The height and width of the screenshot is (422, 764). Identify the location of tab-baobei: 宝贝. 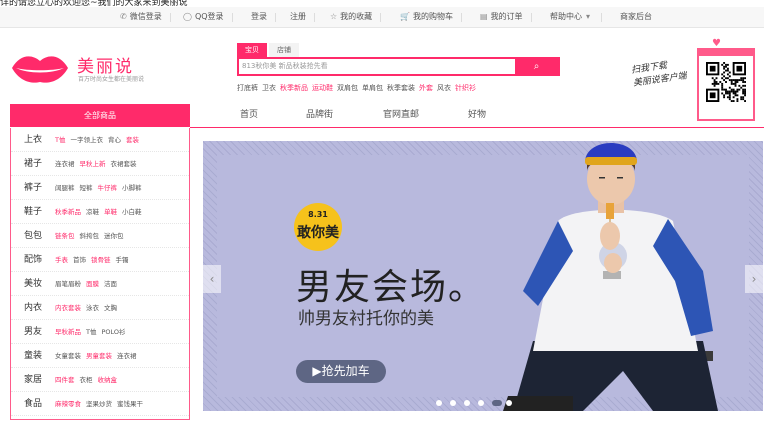
(252, 50).